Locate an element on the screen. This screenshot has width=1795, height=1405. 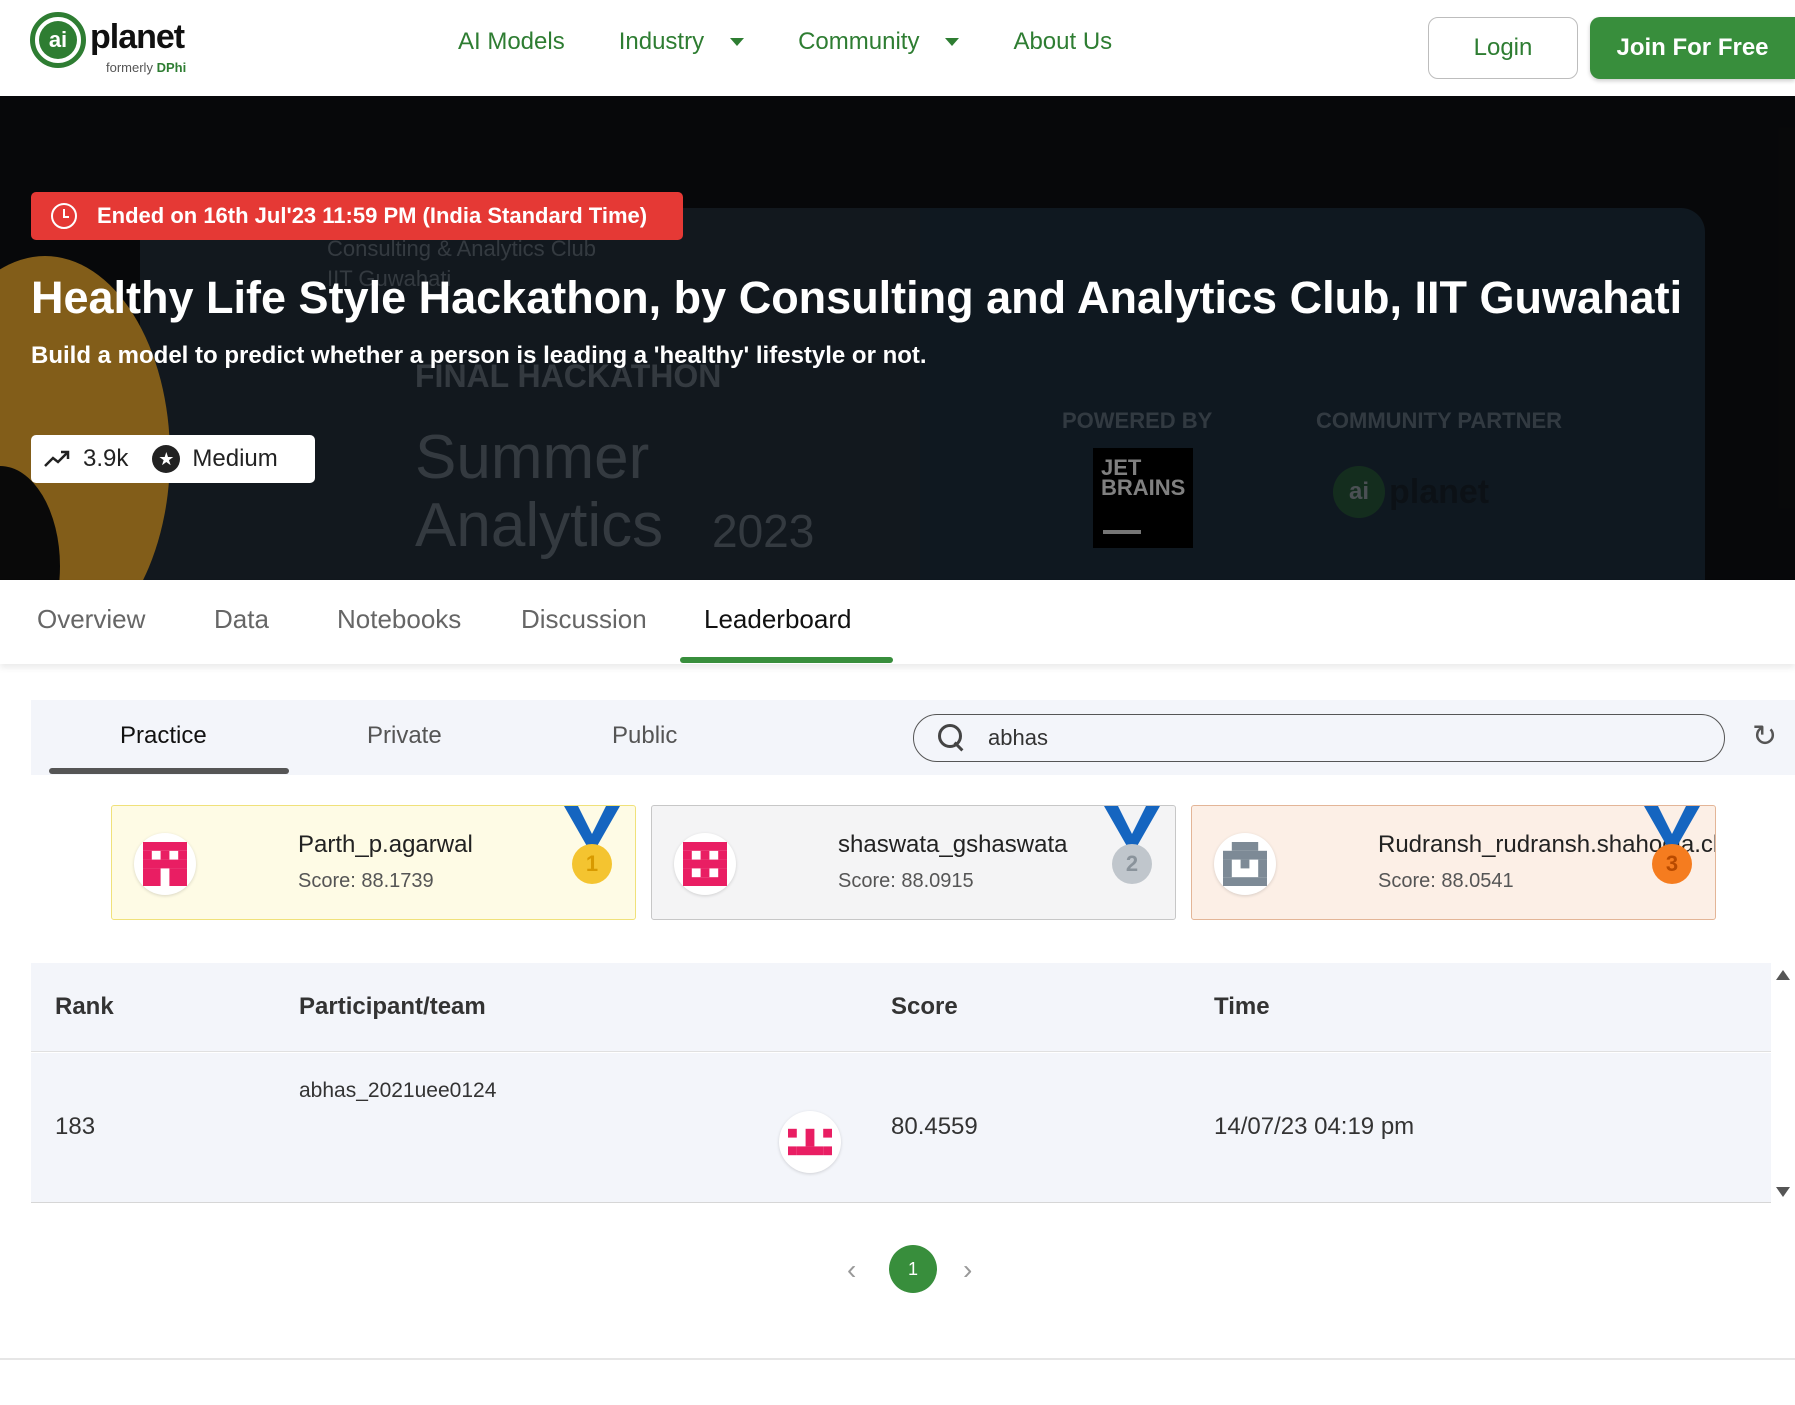
subtab-private: Private is located at coordinates (404, 736).